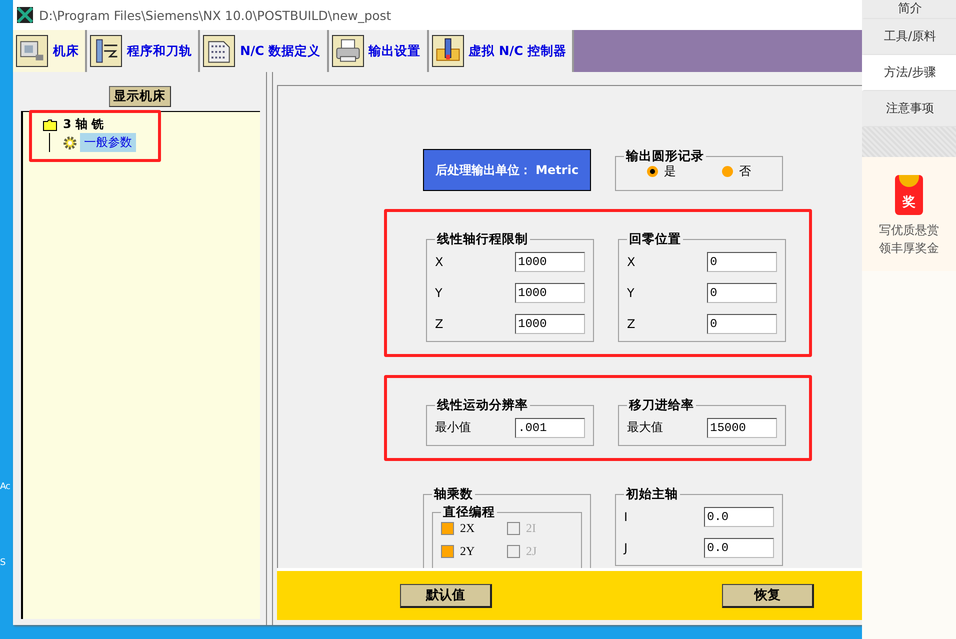  What do you see at coordinates (70, 142) in the screenshot?
I see `gear-icon` at bounding box center [70, 142].